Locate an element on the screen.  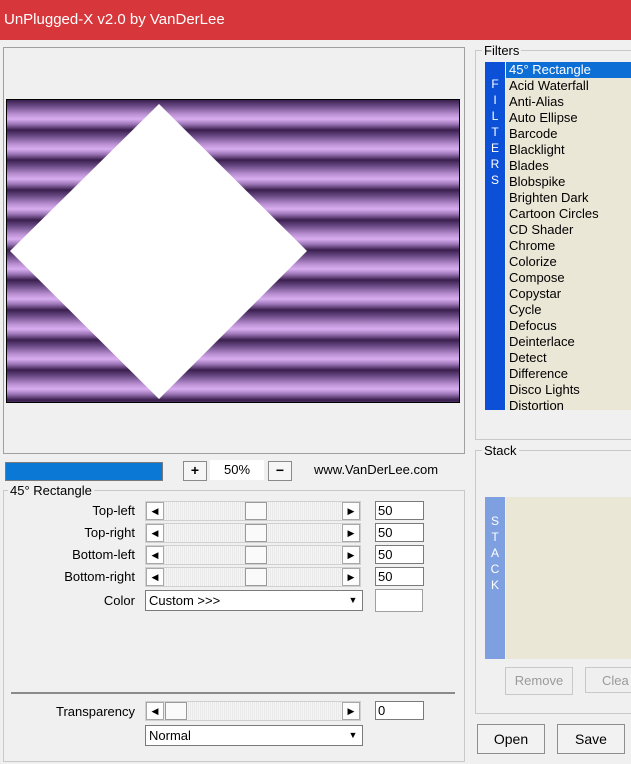
stack-sidebar: S T A C K is located at coordinates (495, 578).